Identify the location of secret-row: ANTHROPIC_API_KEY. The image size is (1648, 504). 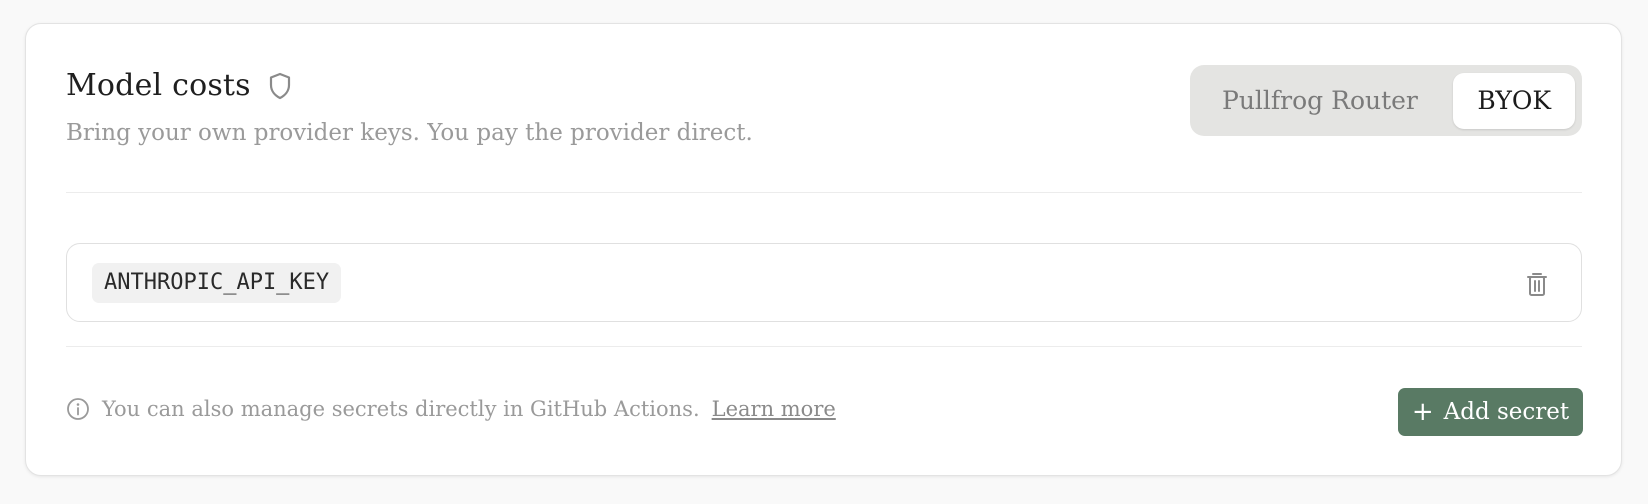
(824, 282).